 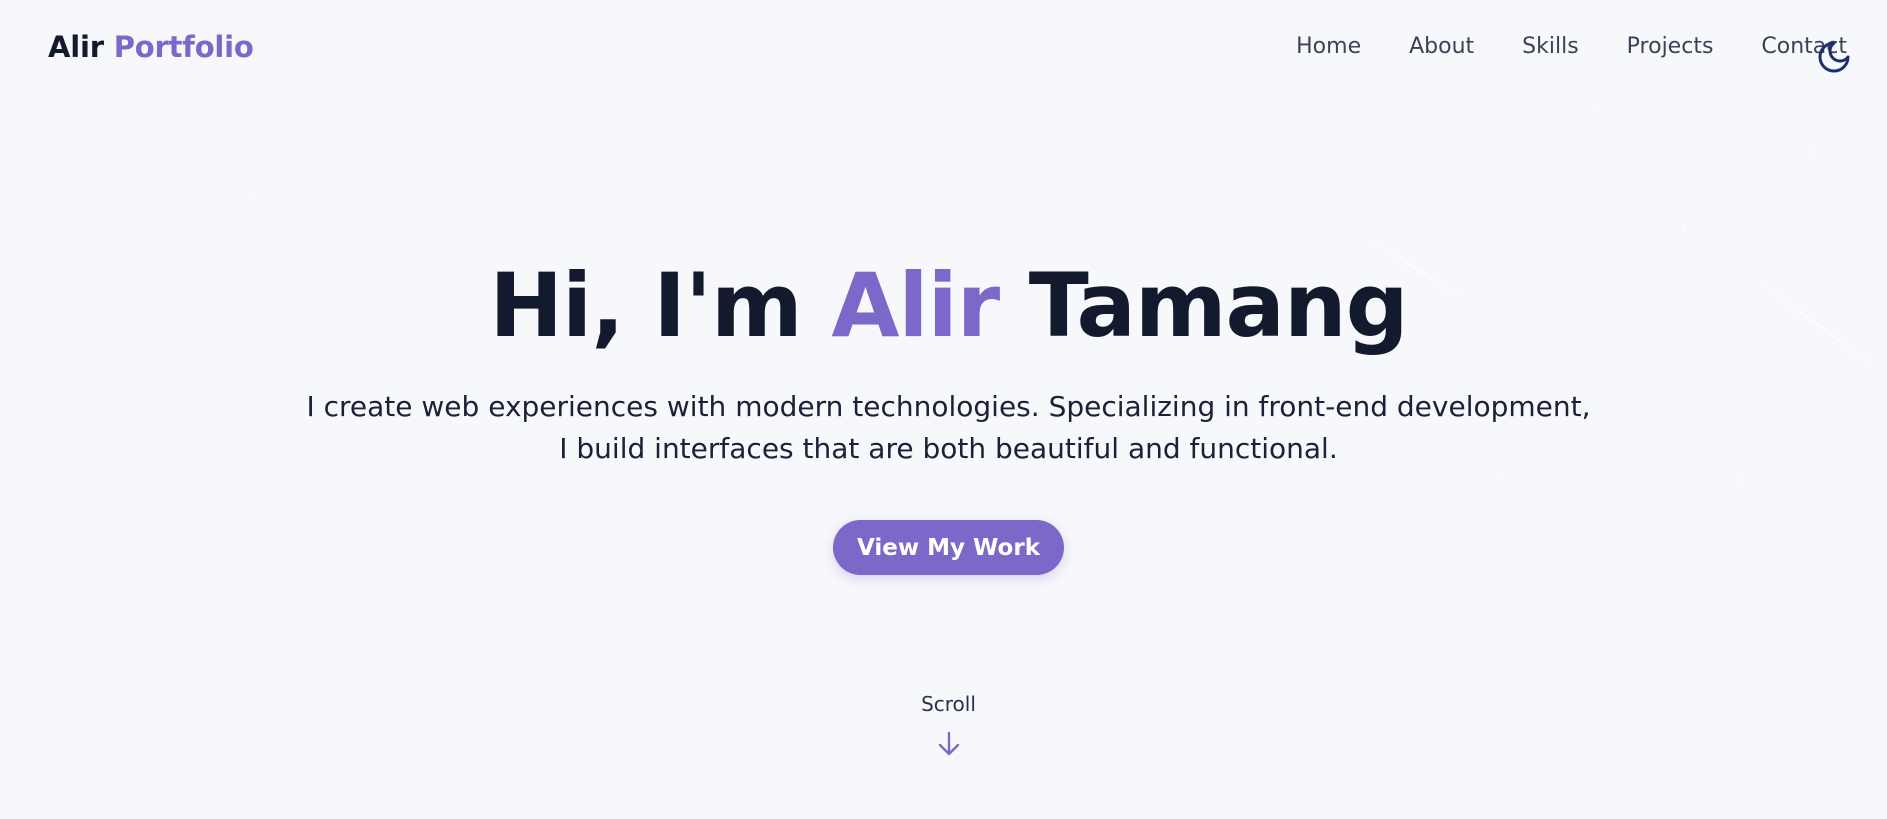 I want to click on theme-toggle-button, so click(x=1834, y=57).